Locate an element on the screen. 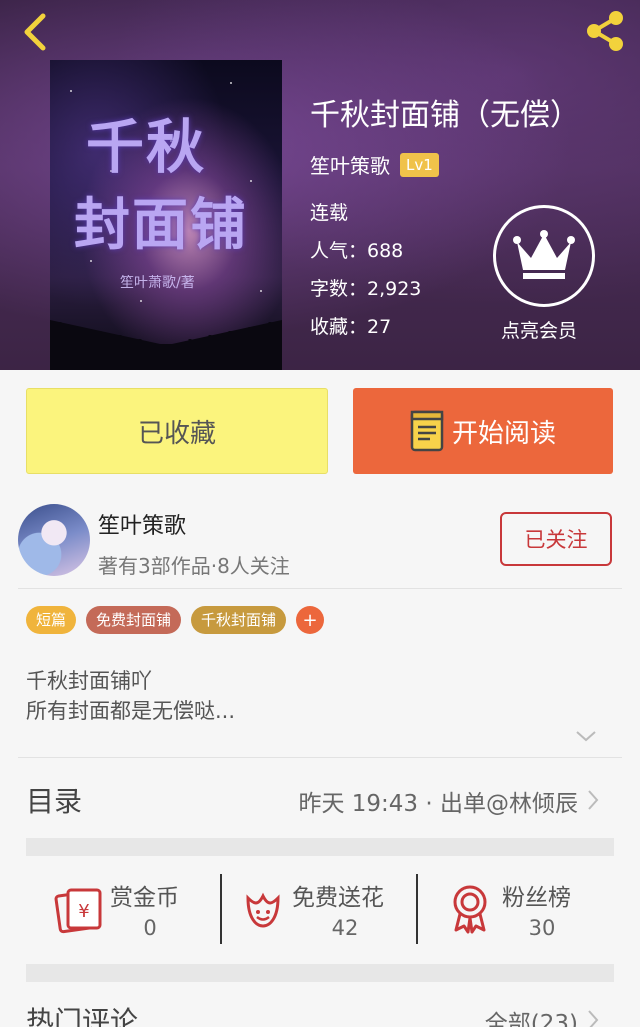 The image size is (640, 1027). favorites-count: 收藏：27 is located at coordinates (351, 327).